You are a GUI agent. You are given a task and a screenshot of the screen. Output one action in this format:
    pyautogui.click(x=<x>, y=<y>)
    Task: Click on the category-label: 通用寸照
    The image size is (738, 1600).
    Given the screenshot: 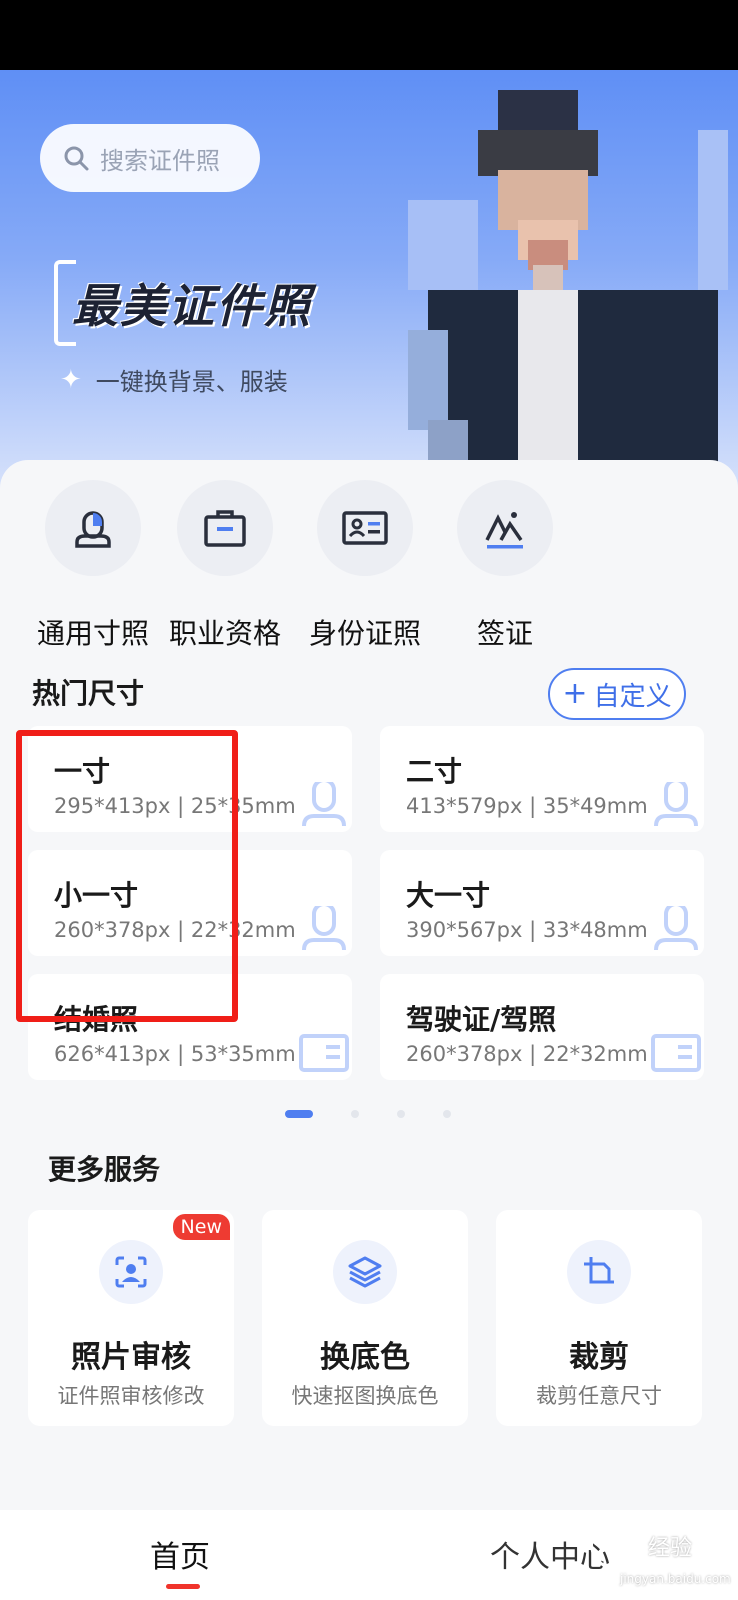 What is the action you would take?
    pyautogui.click(x=92, y=633)
    